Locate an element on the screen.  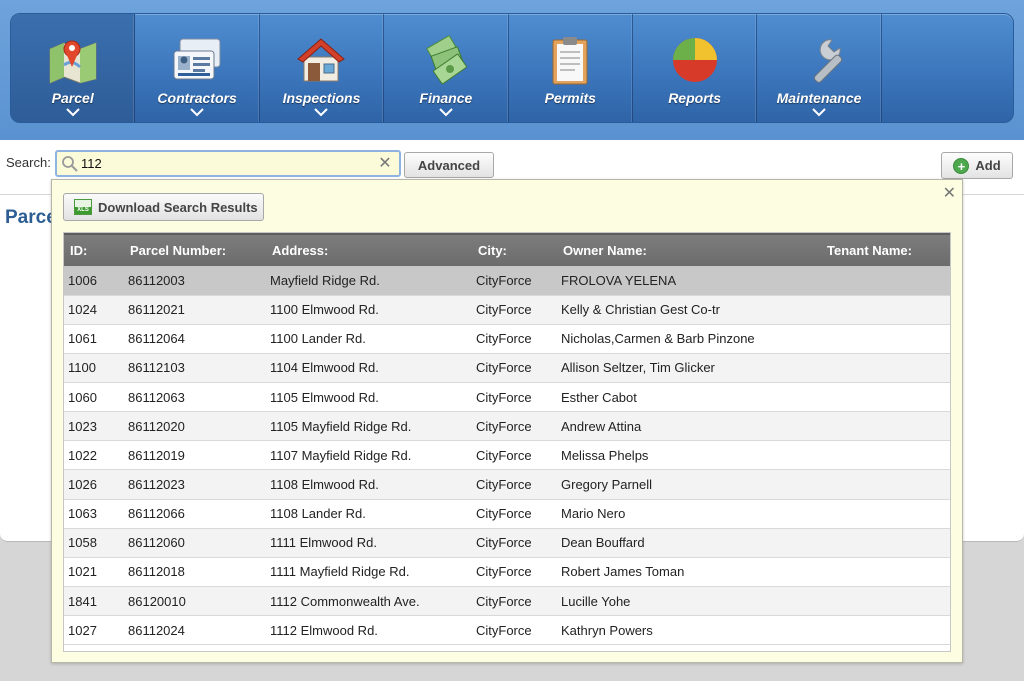
spreadsheet-icon: XLS is located at coordinates (83, 207).